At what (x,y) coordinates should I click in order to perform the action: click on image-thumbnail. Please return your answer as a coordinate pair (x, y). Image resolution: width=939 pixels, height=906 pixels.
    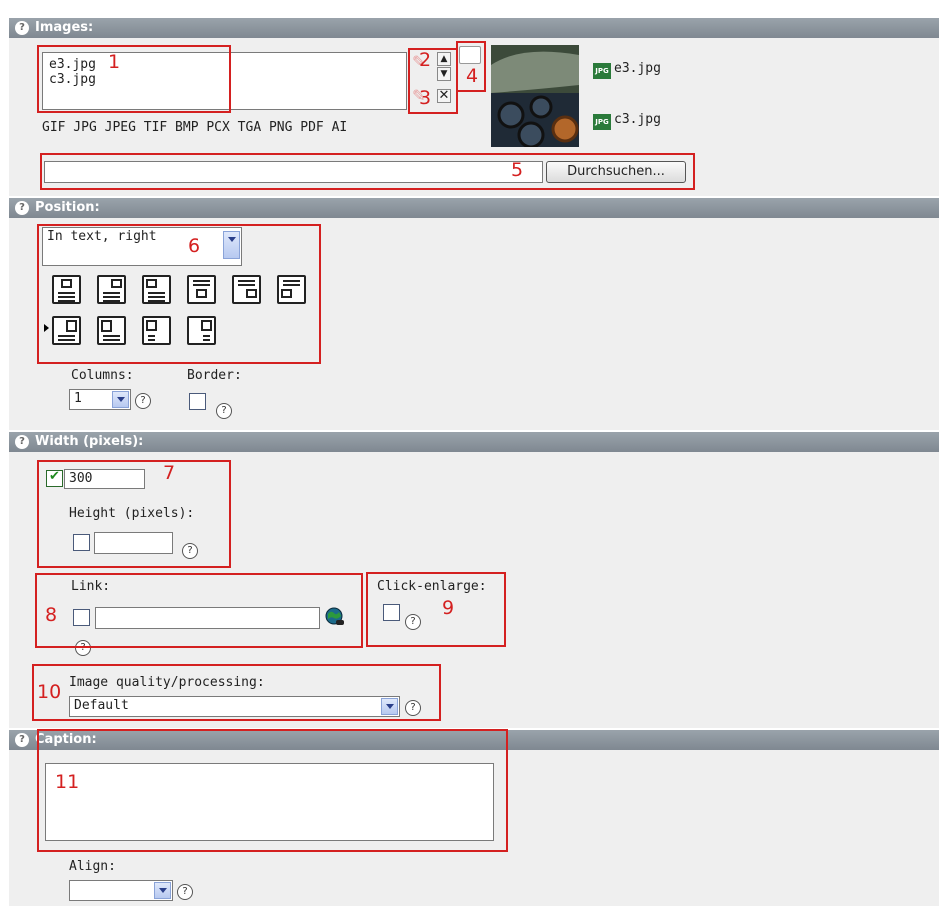
    Looking at the image, I should click on (535, 96).